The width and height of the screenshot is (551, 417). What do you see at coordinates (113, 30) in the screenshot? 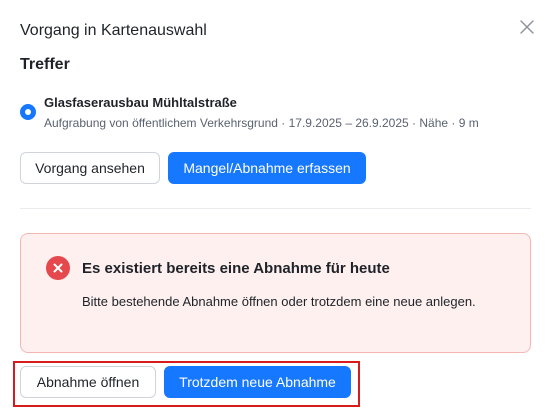
I see `dialog-title: Vorgang in Kartenauswahl` at bounding box center [113, 30].